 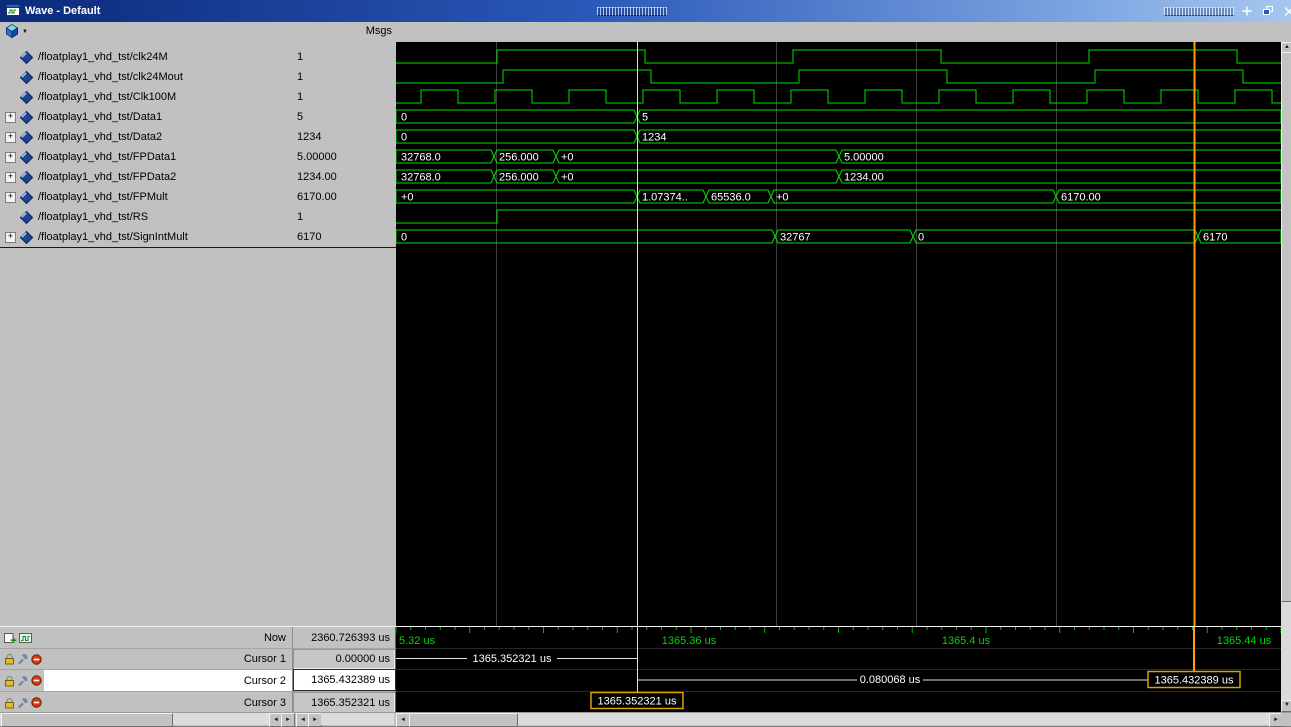 What do you see at coordinates (146, 157) in the screenshot?
I see `signal-row: + /floatplay1_vhd_tst/FPData1` at bounding box center [146, 157].